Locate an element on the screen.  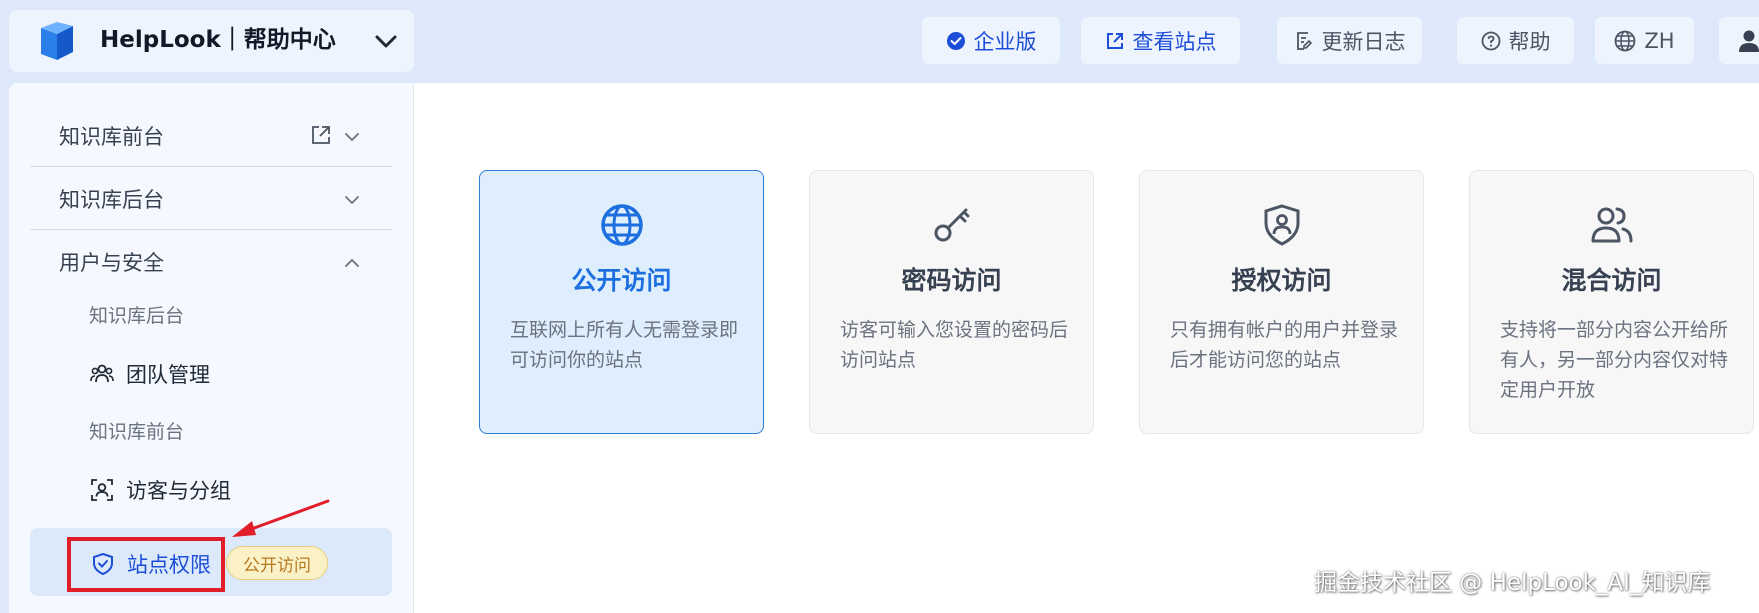
card-title: 密码访问 is located at coordinates (951, 280).